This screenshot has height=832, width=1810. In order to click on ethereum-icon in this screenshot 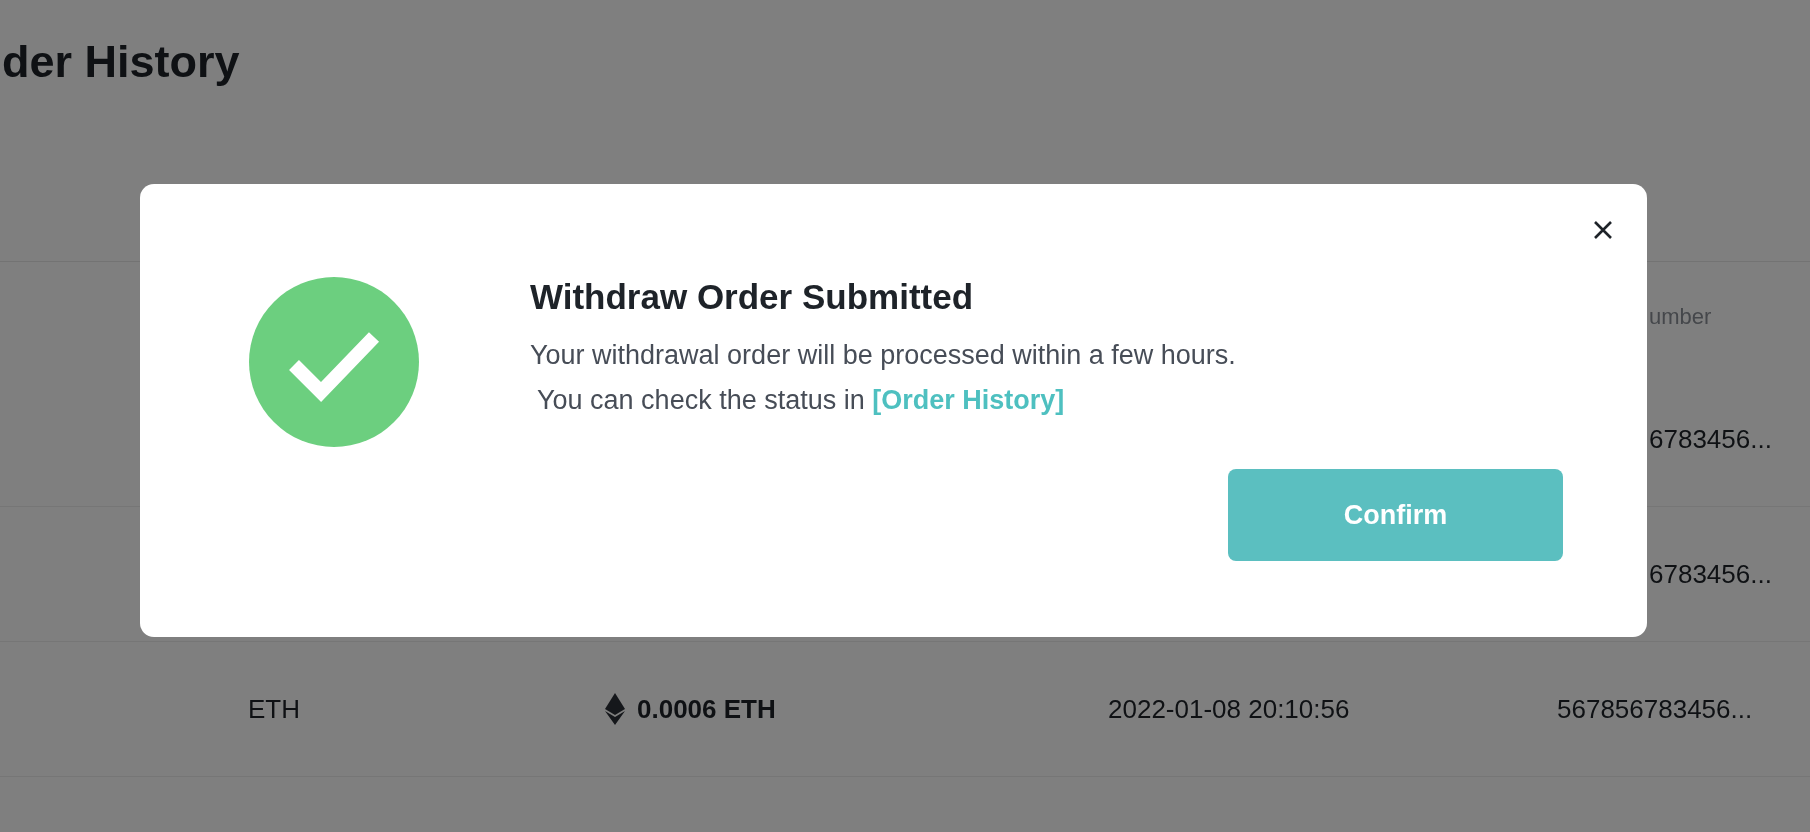, I will do `click(615, 709)`.